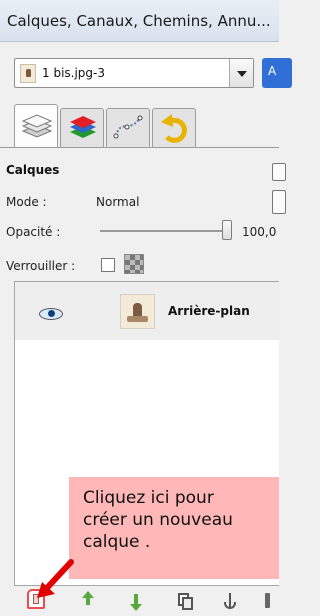 This screenshot has width=320, height=616. Describe the element at coordinates (117, 202) in the screenshot. I see `mode-value: Normal` at that location.